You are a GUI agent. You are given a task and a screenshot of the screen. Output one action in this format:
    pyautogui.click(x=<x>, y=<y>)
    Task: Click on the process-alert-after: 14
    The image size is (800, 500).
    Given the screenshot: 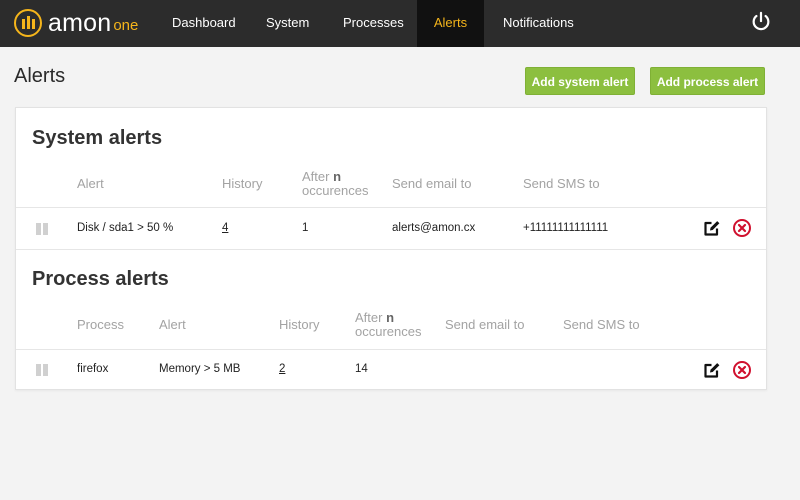 What is the action you would take?
    pyautogui.click(x=361, y=369)
    